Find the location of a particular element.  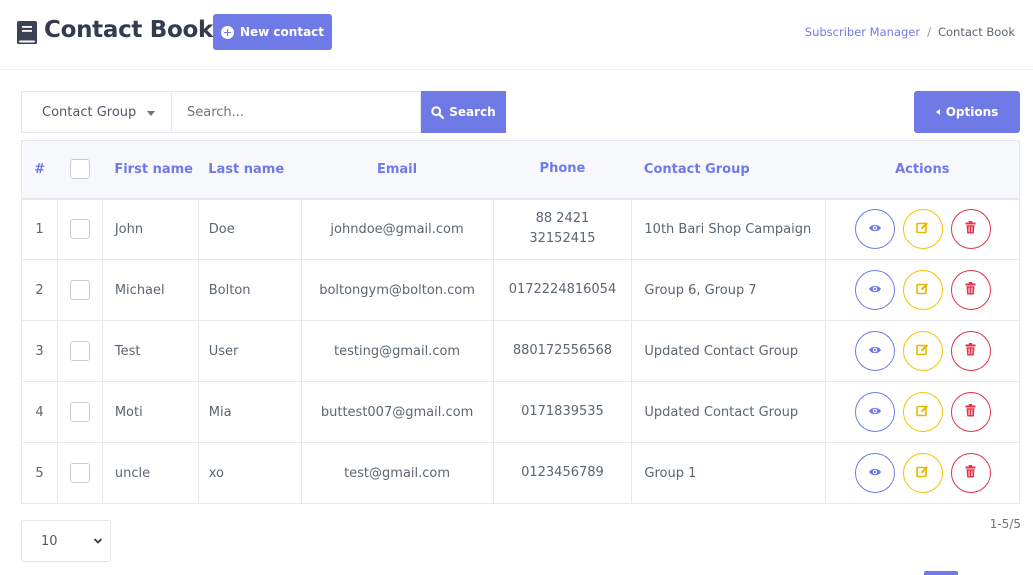

options-button: Options is located at coordinates (967, 112).